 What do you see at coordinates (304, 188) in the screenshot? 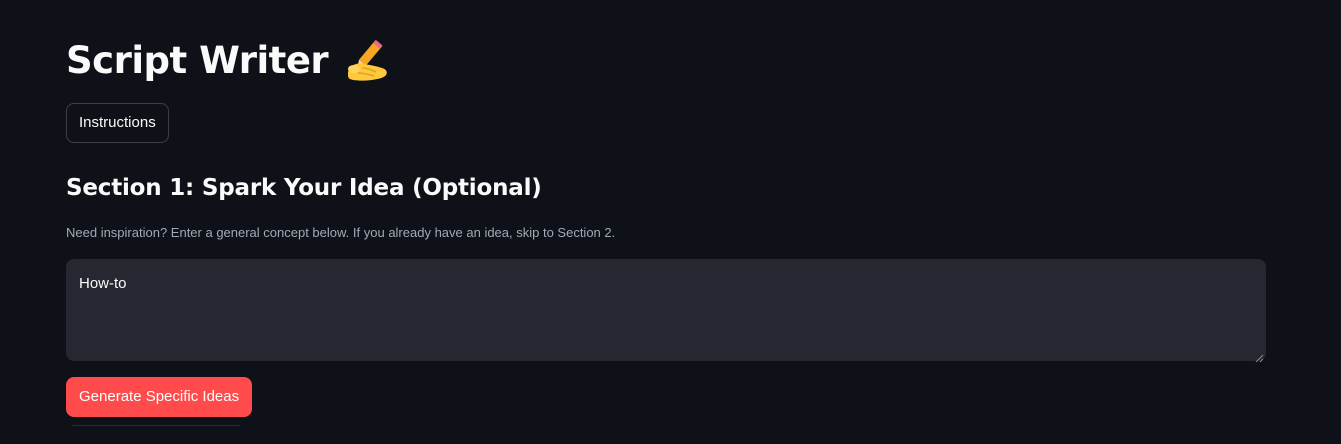
I see `section-title: Section 1: Spark Your Idea (Optional)` at bounding box center [304, 188].